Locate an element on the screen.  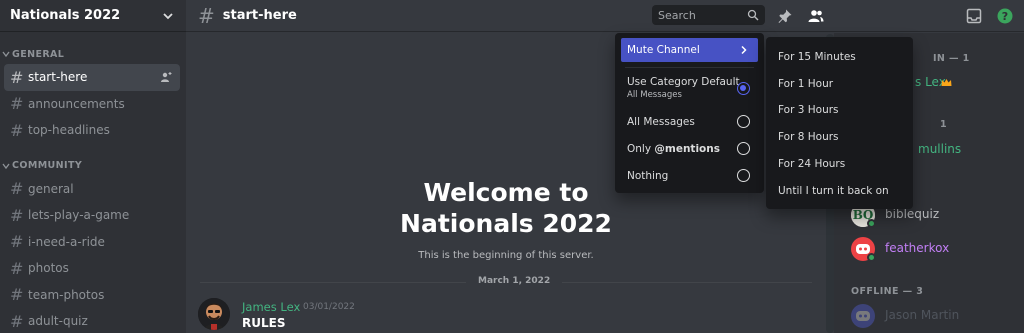
option-use-category-default: Use Category Default All Messages is located at coordinates (689, 88).